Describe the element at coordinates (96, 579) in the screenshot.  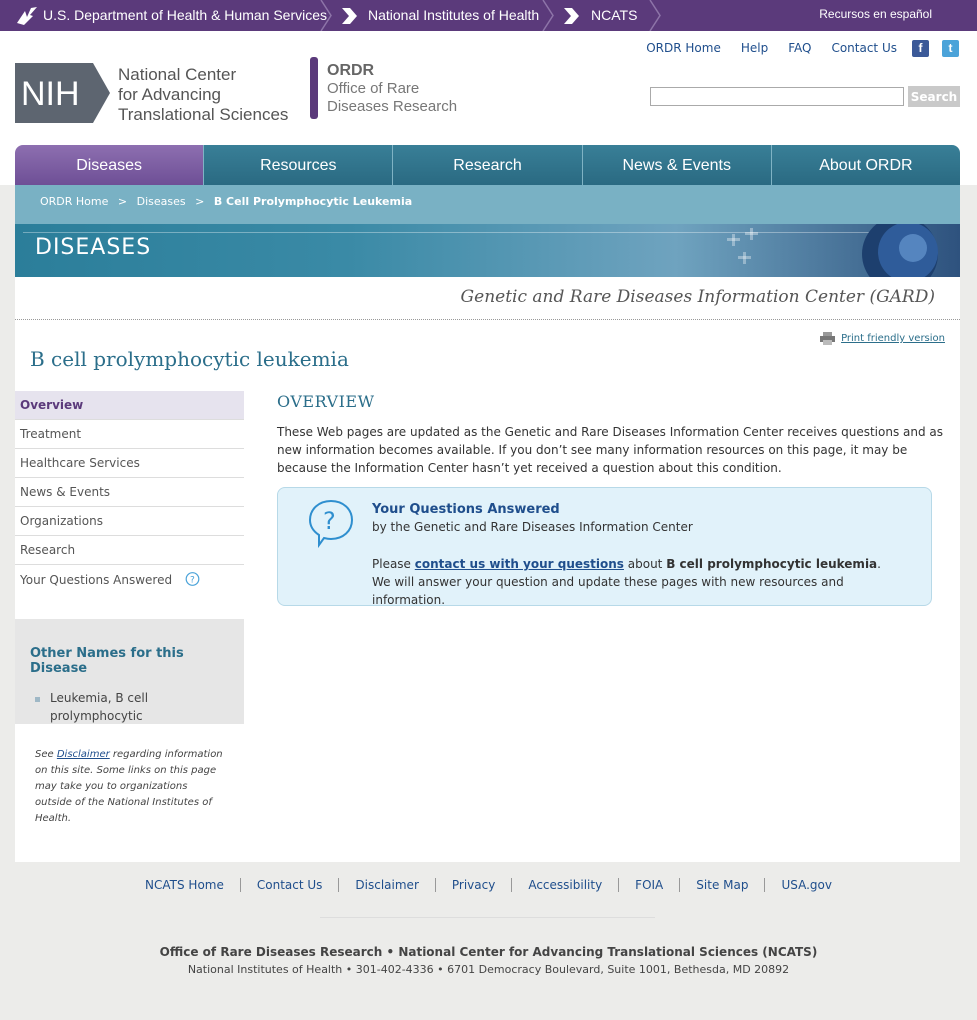
I see `left-nav-label: Your Questions Answered` at that location.